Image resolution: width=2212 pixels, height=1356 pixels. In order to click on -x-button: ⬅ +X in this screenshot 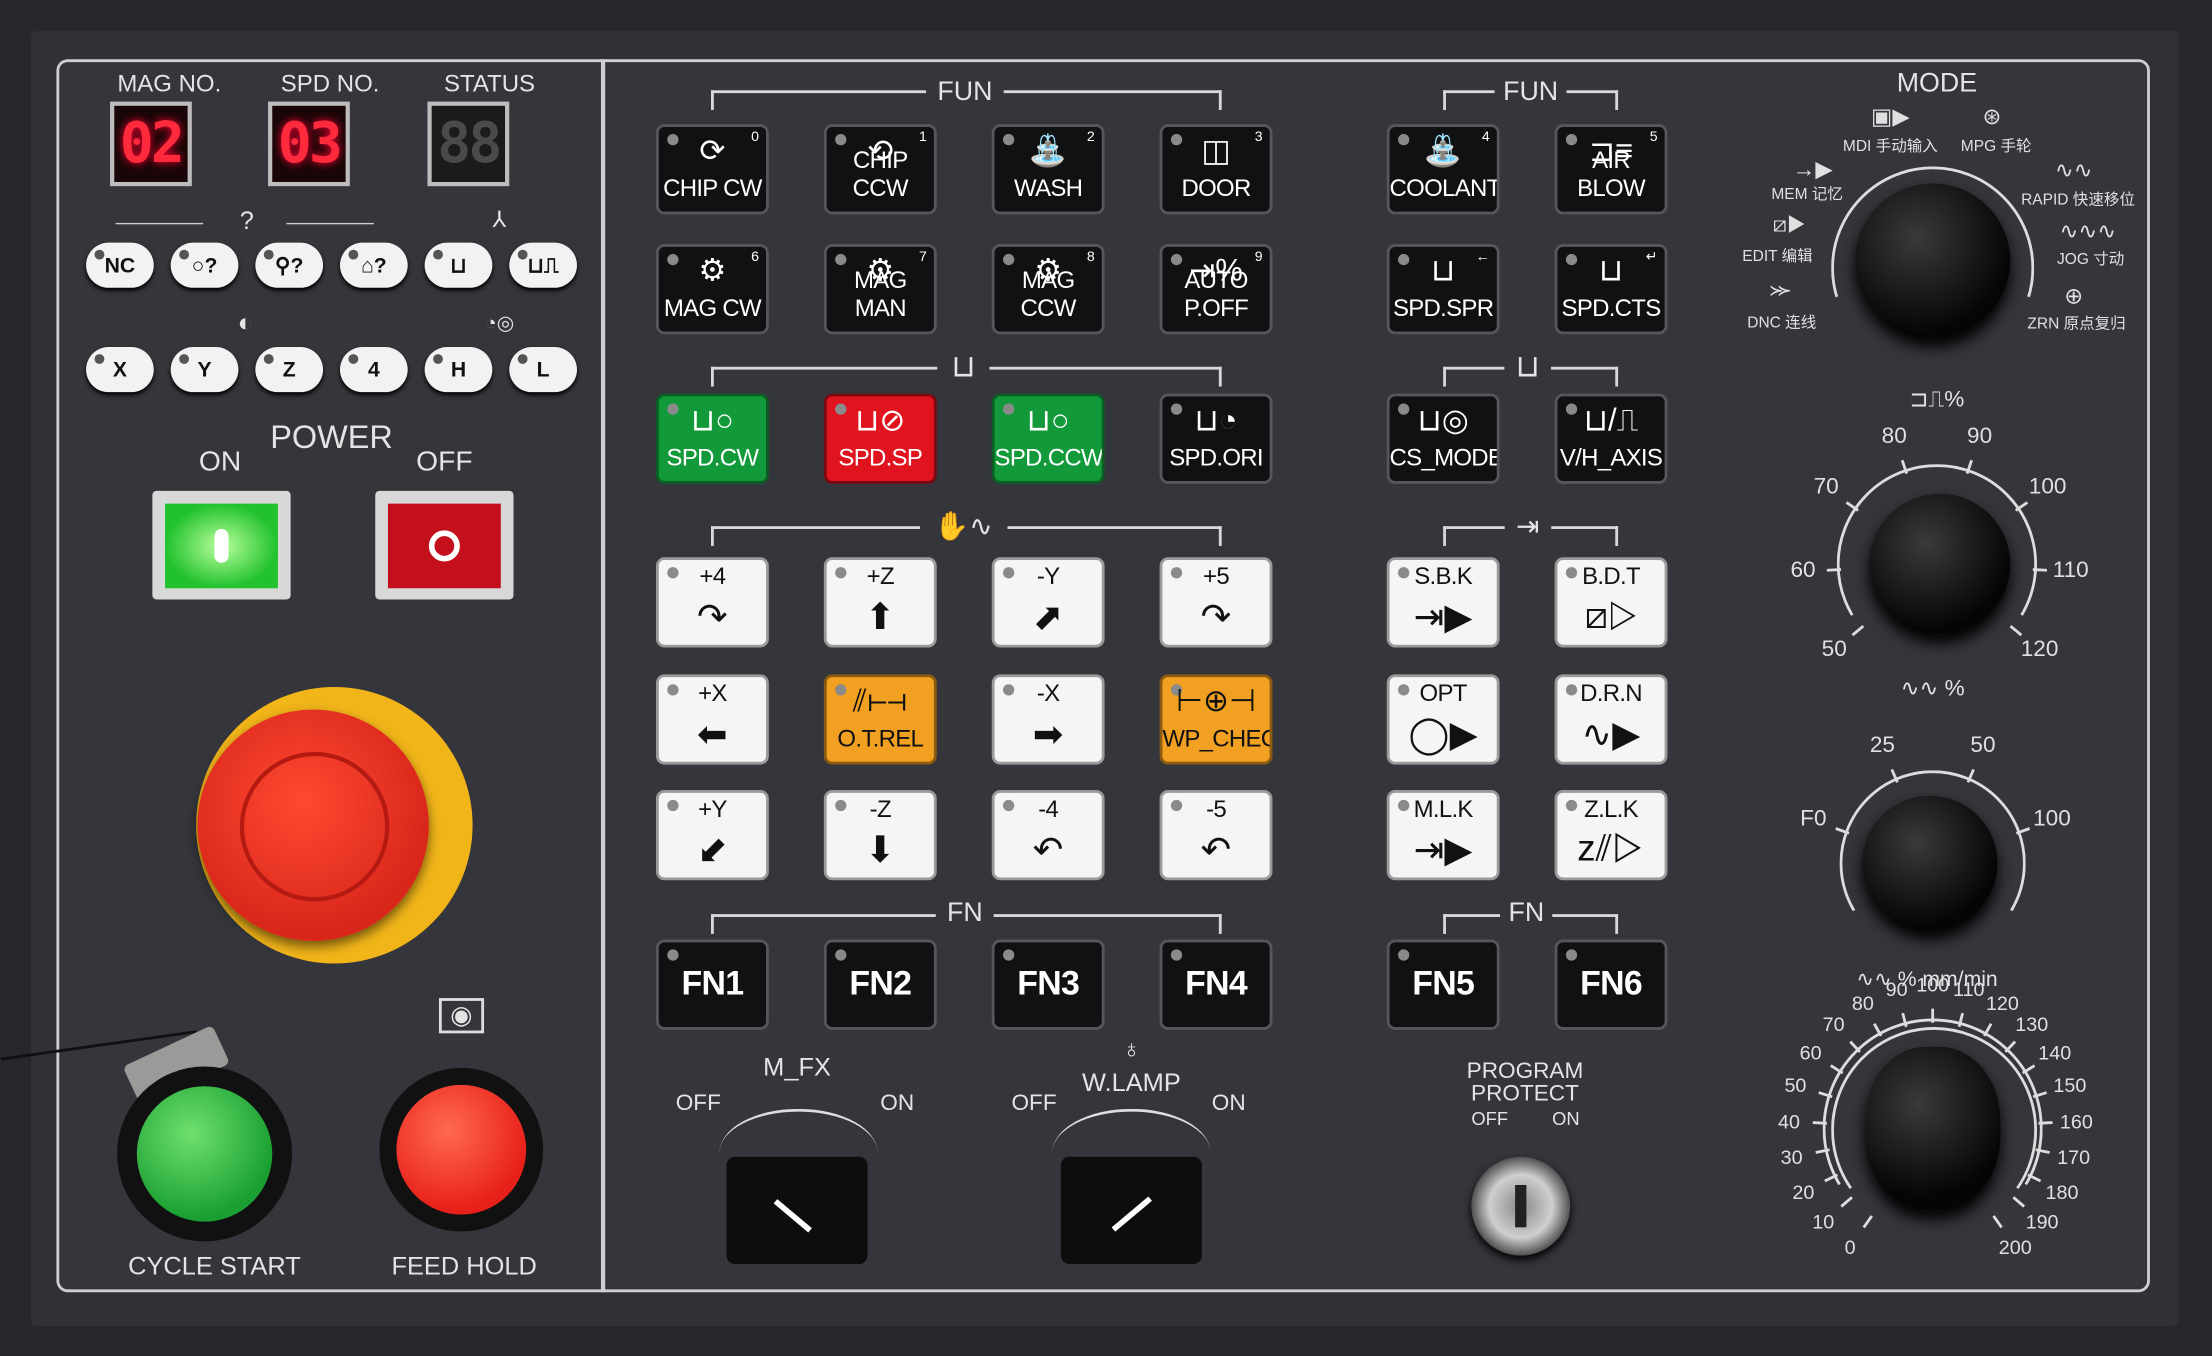, I will do `click(712, 719)`.